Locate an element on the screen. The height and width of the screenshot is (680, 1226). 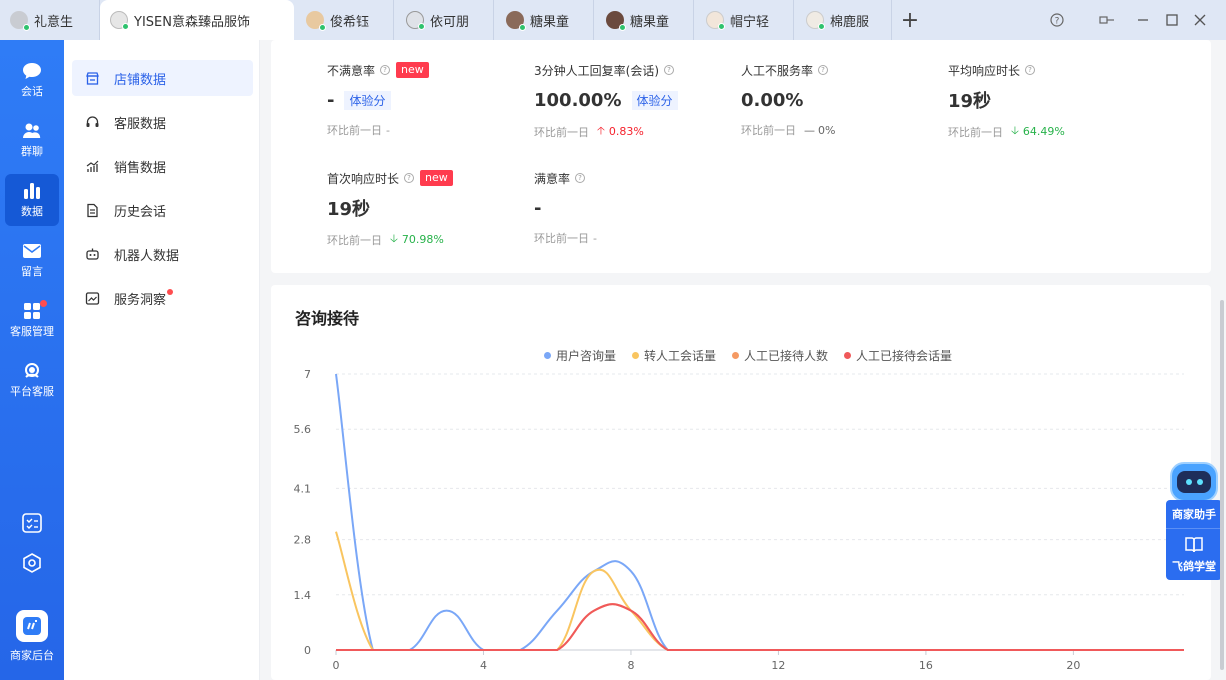
tab-label: 俊希钰 is located at coordinates (350, 22).